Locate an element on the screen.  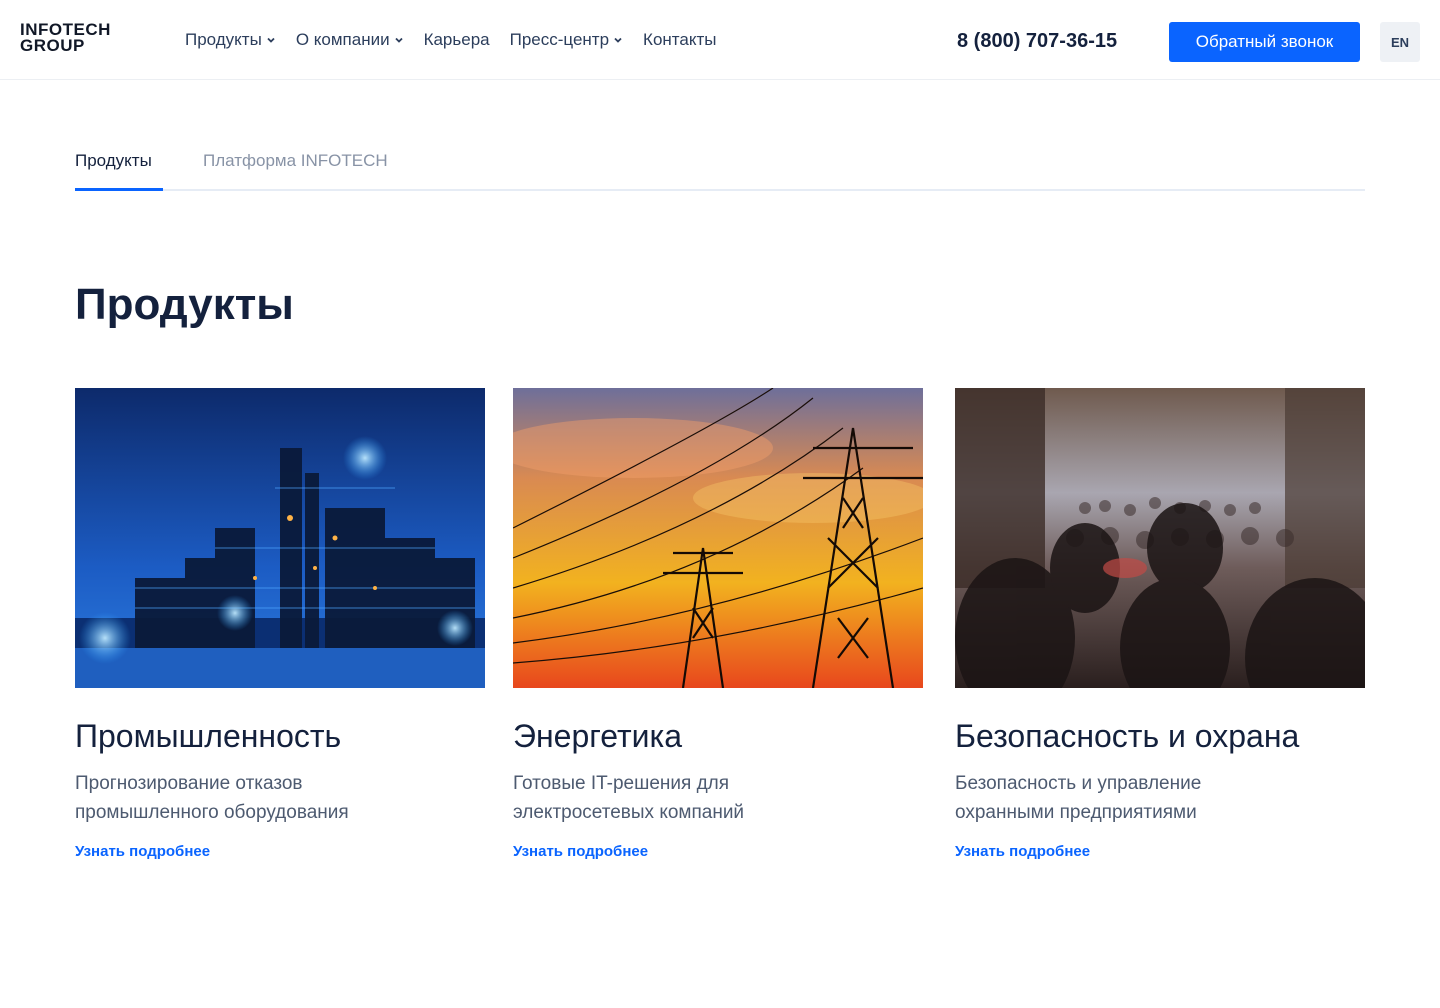
nav-item-label: Контакты is located at coordinates (680, 39).